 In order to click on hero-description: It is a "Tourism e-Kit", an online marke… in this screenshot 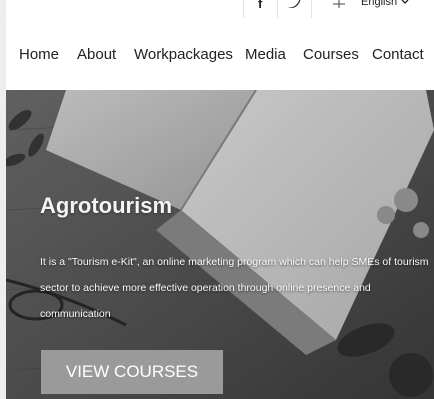, I will do `click(234, 288)`.